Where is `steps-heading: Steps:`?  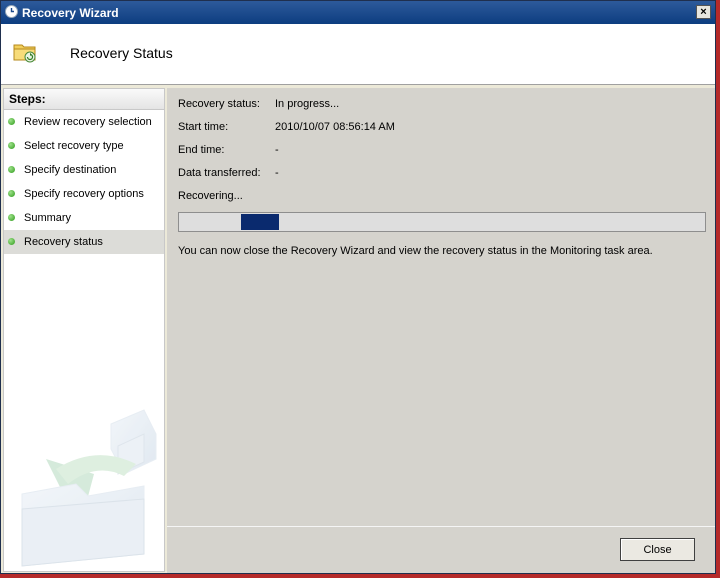 steps-heading: Steps: is located at coordinates (84, 99).